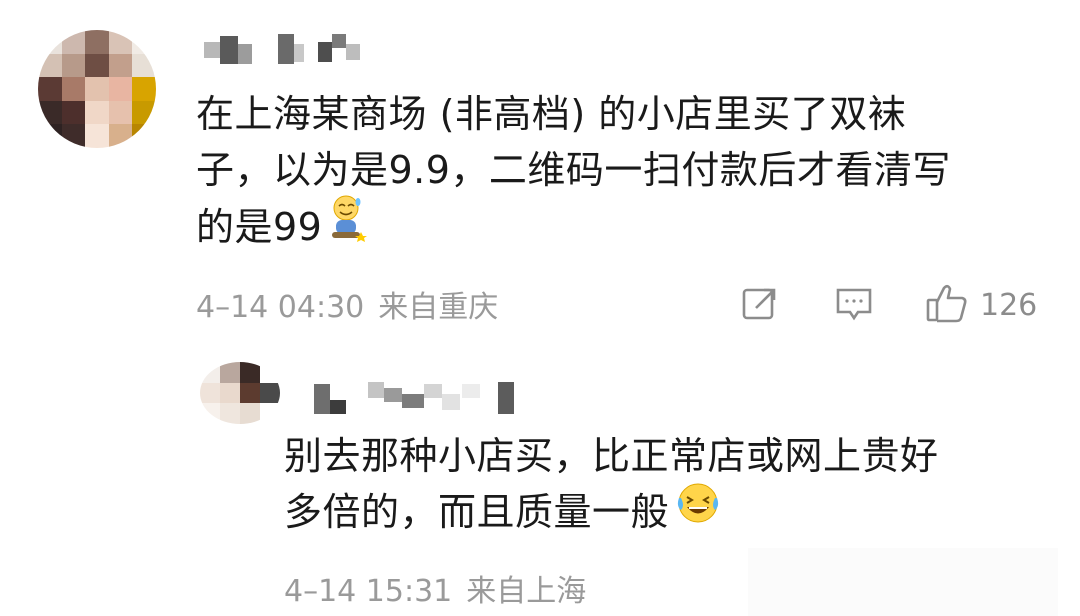  What do you see at coordinates (417, 397) in the screenshot?
I see `reply-username-masked` at bounding box center [417, 397].